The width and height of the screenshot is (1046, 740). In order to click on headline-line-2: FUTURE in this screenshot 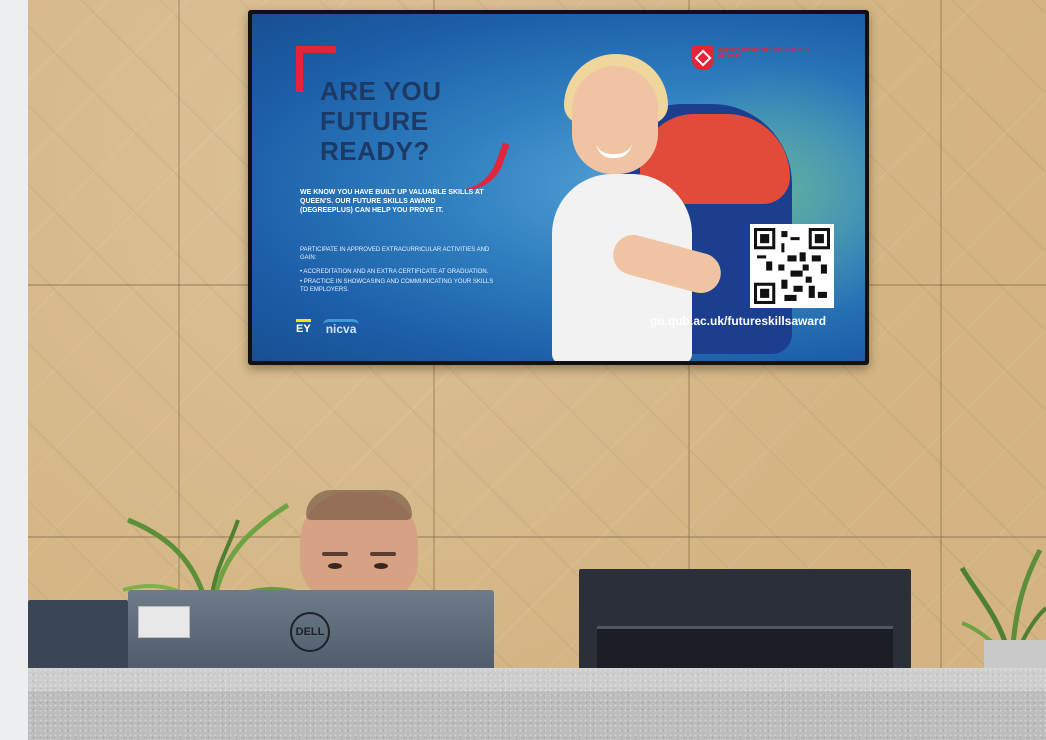, I will do `click(374, 121)`.